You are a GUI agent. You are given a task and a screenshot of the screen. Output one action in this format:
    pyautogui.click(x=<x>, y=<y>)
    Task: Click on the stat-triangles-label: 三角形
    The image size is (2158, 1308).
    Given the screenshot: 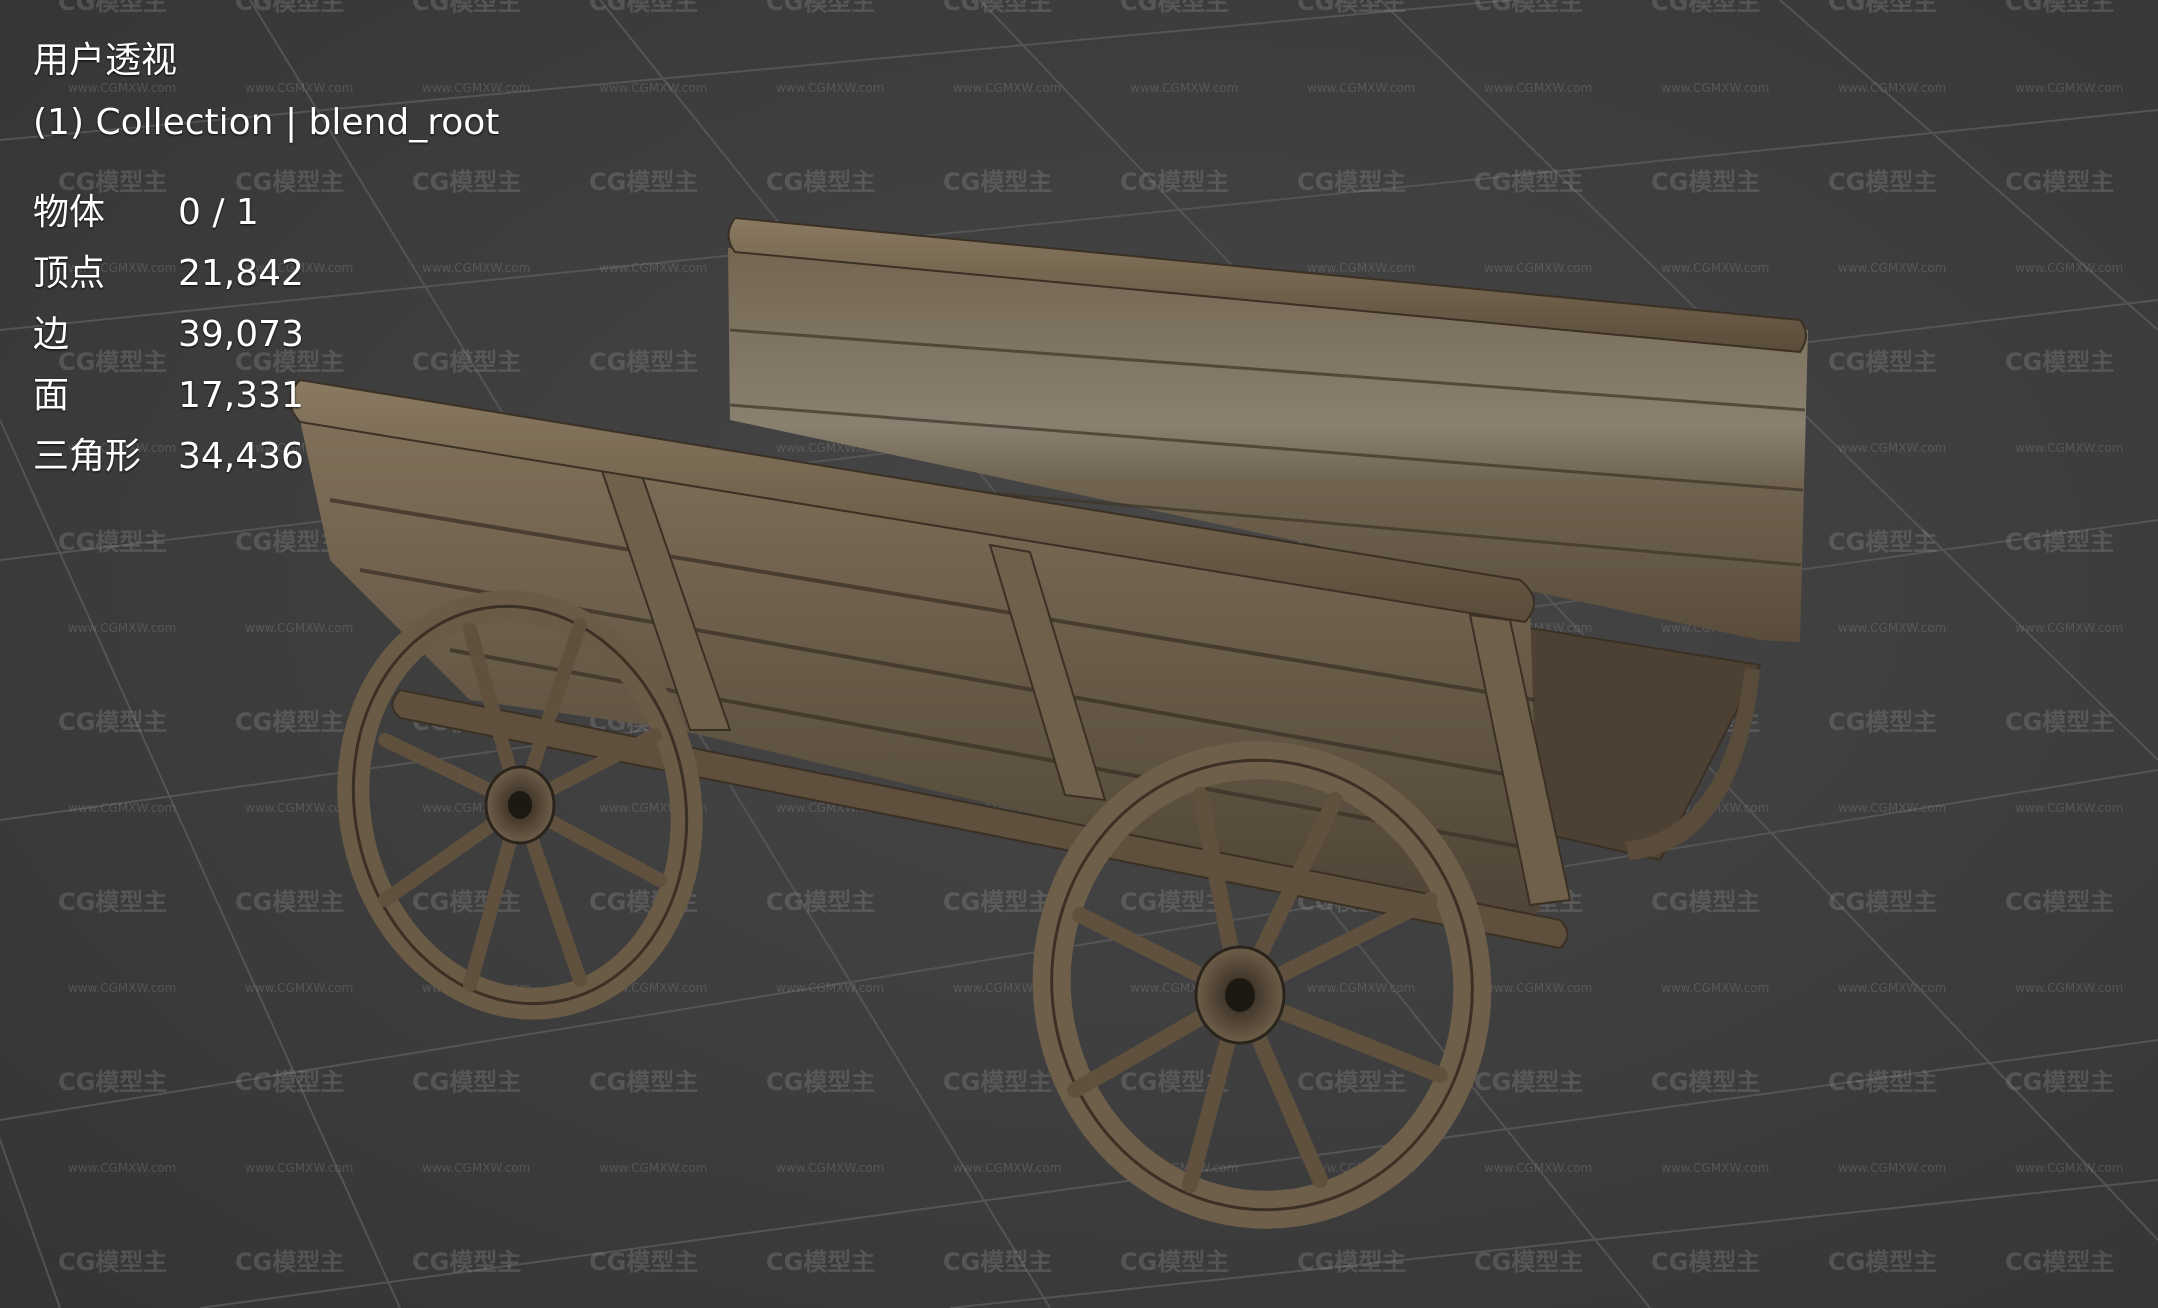 What is the action you would take?
    pyautogui.click(x=87, y=456)
    